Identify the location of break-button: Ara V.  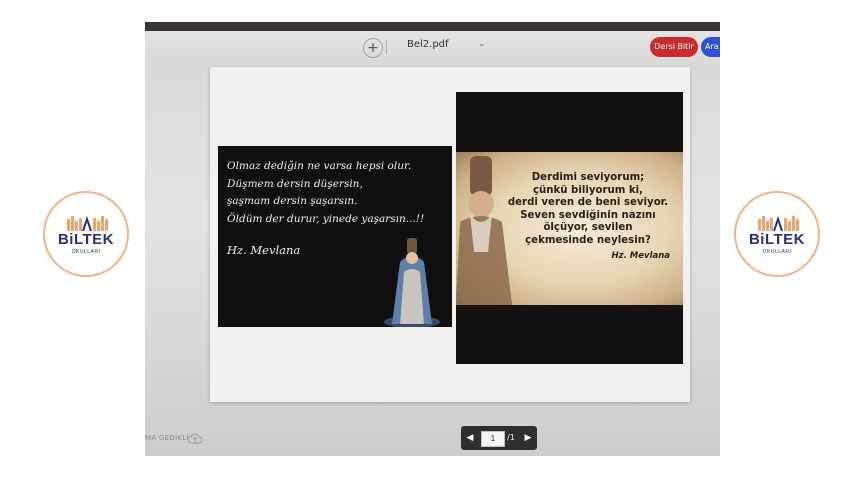
(710, 47).